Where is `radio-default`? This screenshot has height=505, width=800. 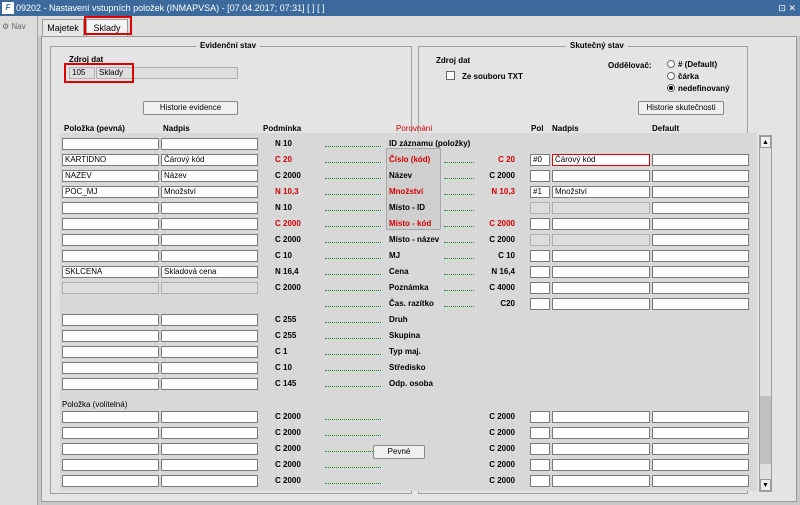 radio-default is located at coordinates (671, 64).